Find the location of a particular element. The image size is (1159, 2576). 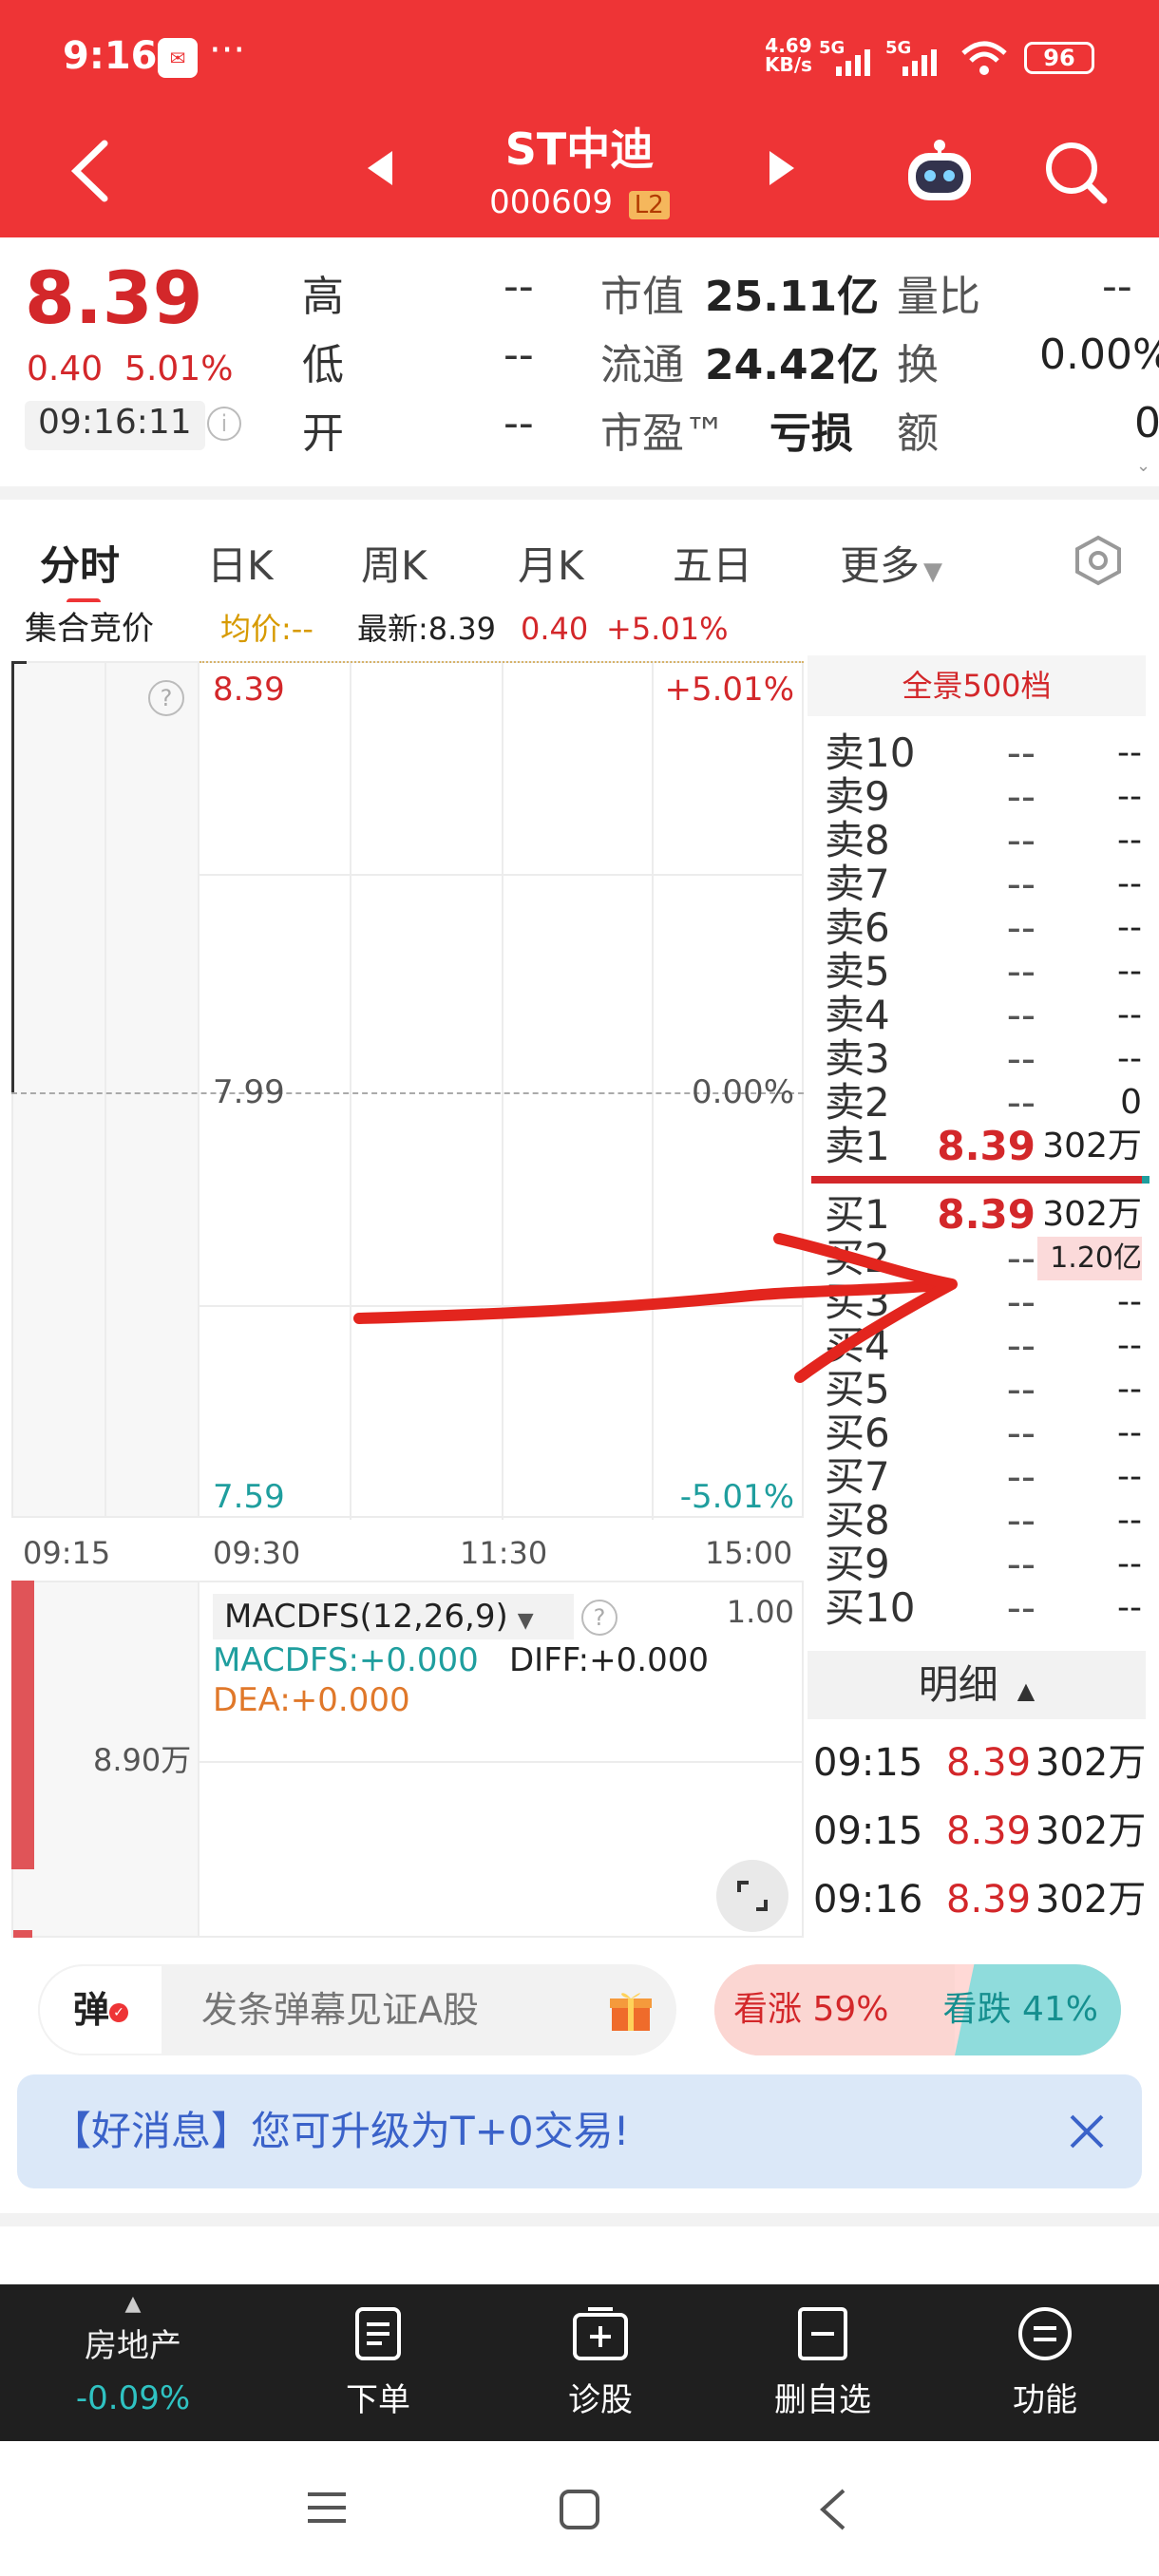

gift-icon is located at coordinates (631, 2010).